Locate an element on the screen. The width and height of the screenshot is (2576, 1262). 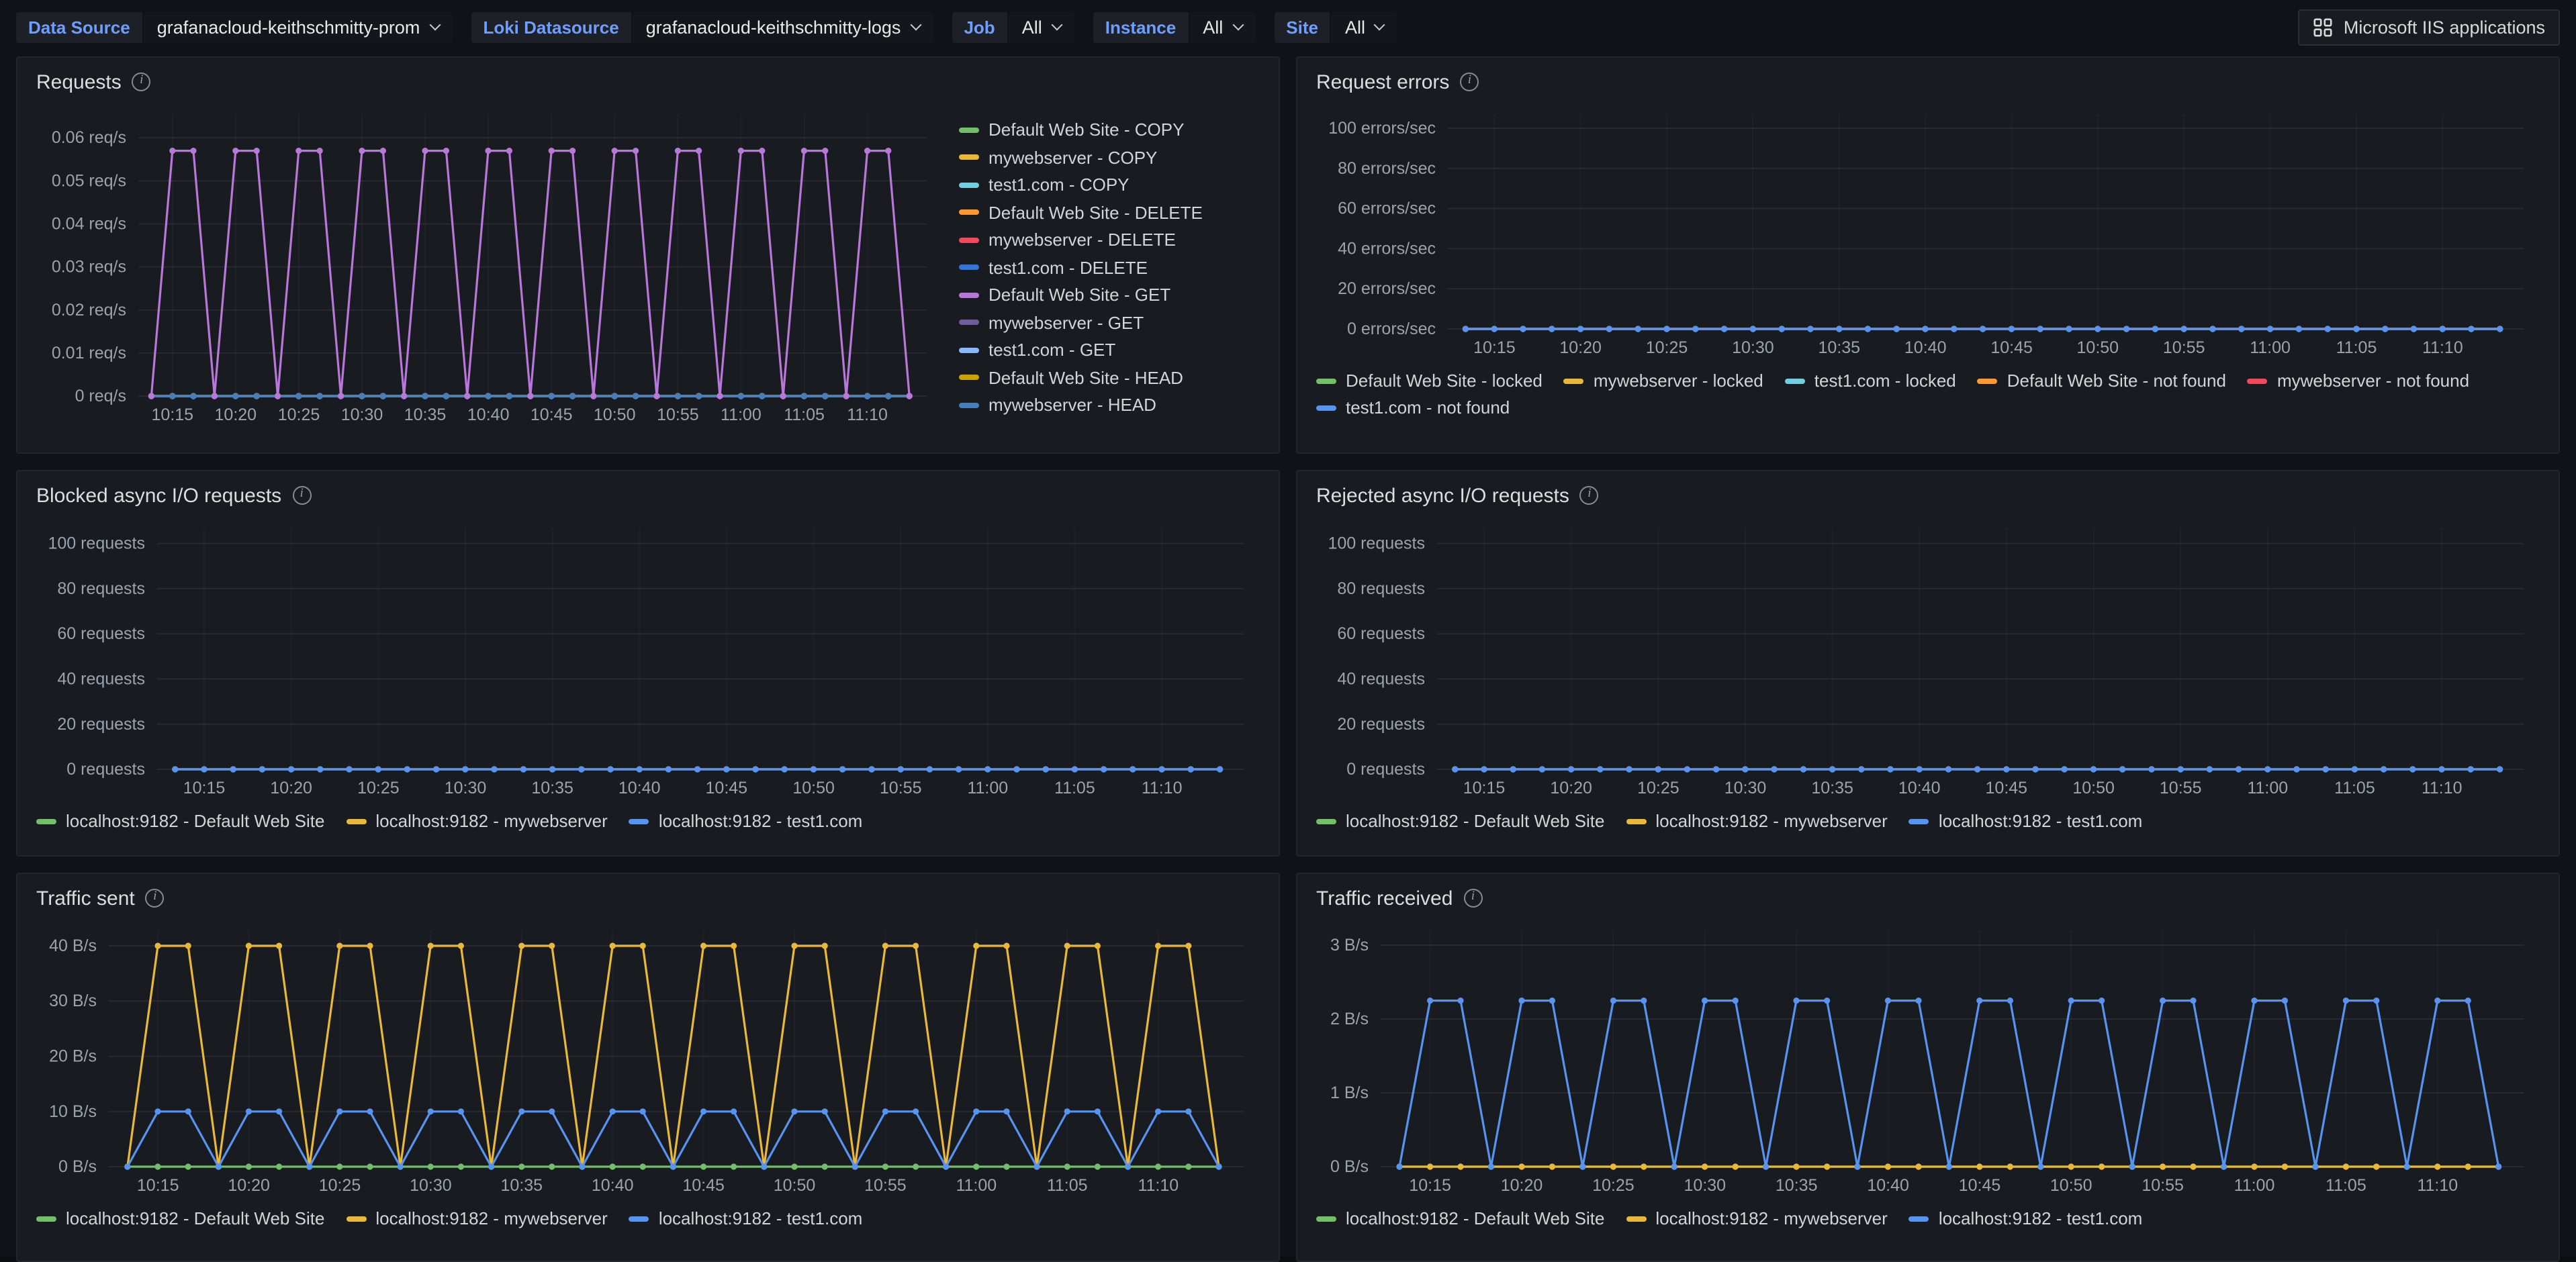
var-job-dropdown: All is located at coordinates (1041, 27).